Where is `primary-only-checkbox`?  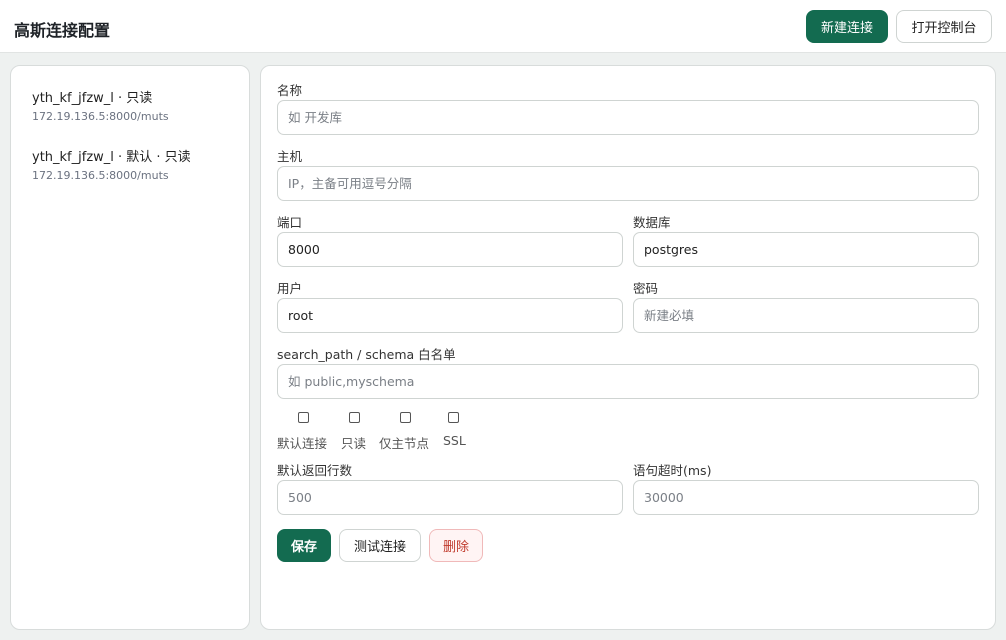
primary-only-checkbox is located at coordinates (405, 417).